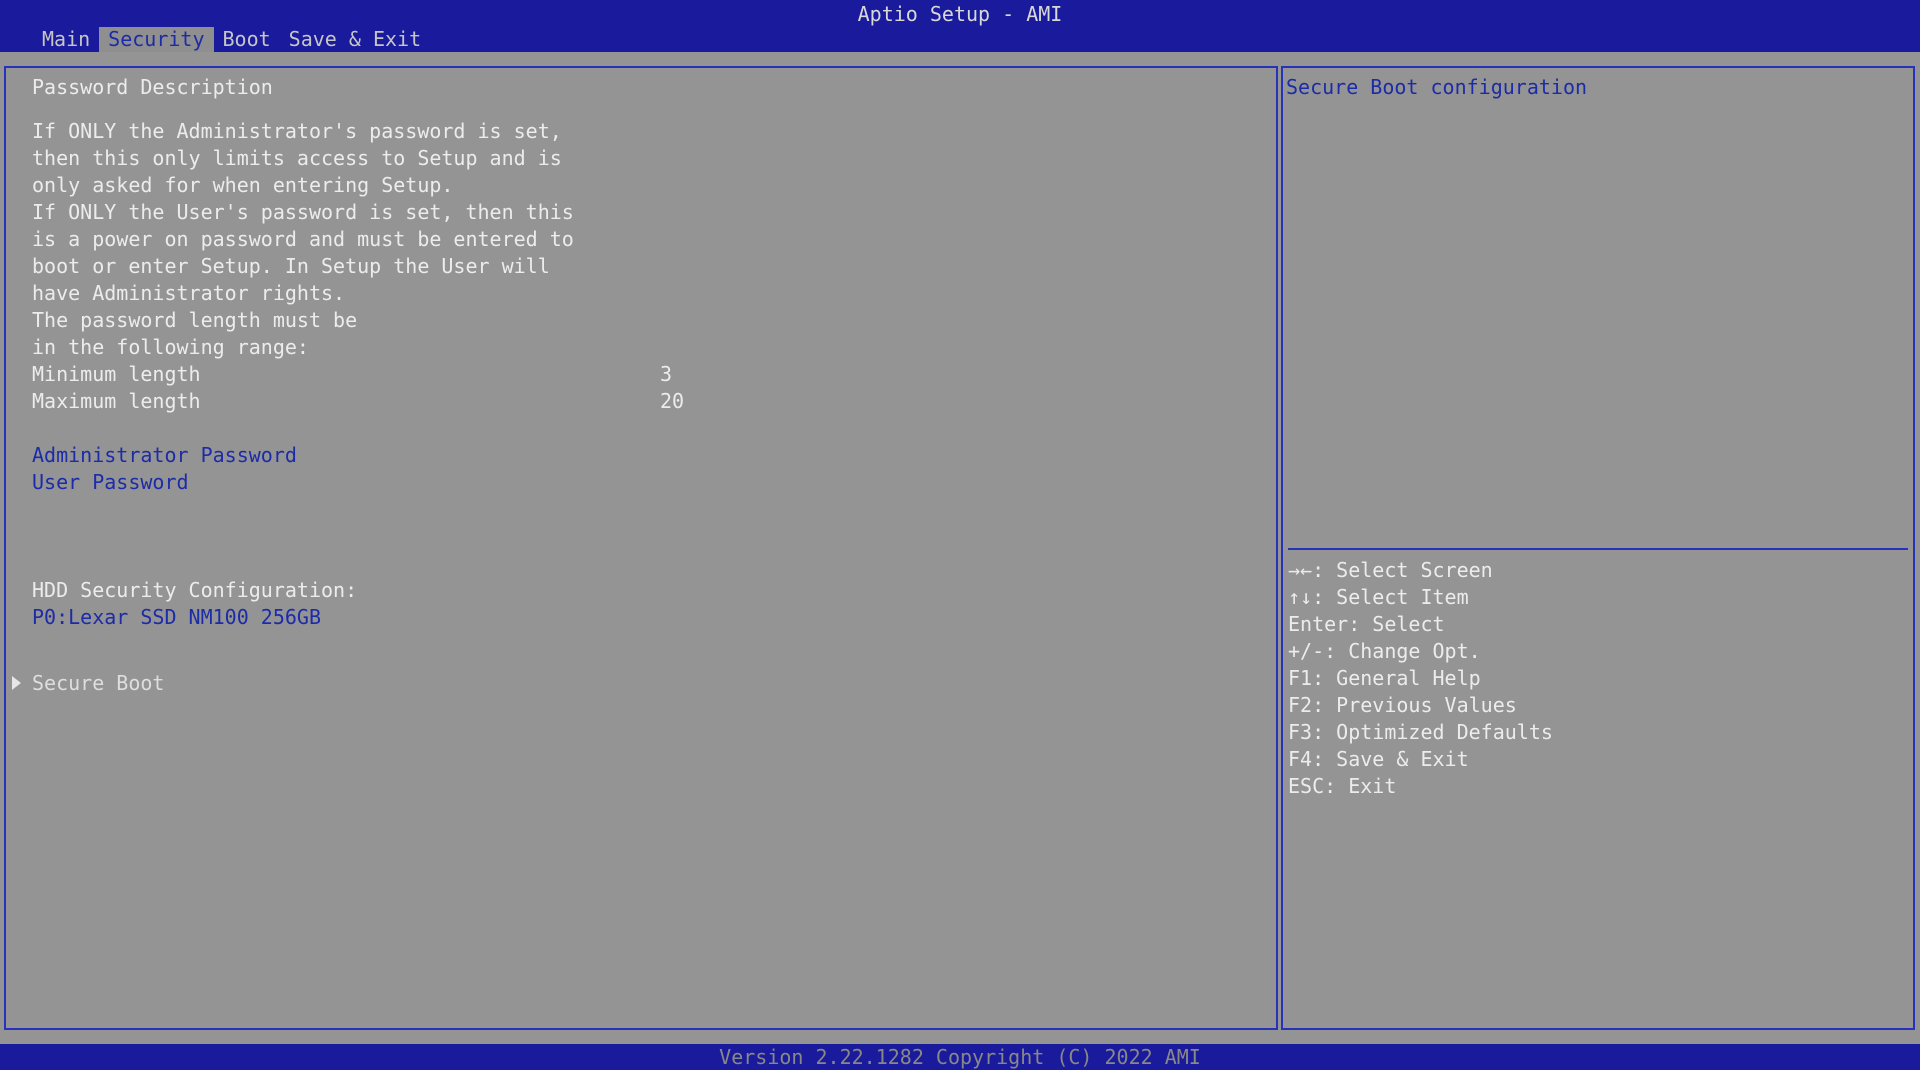 This screenshot has width=1920, height=1070. Describe the element at coordinates (195, 320) in the screenshot. I see `description-line: The password length must be` at that location.